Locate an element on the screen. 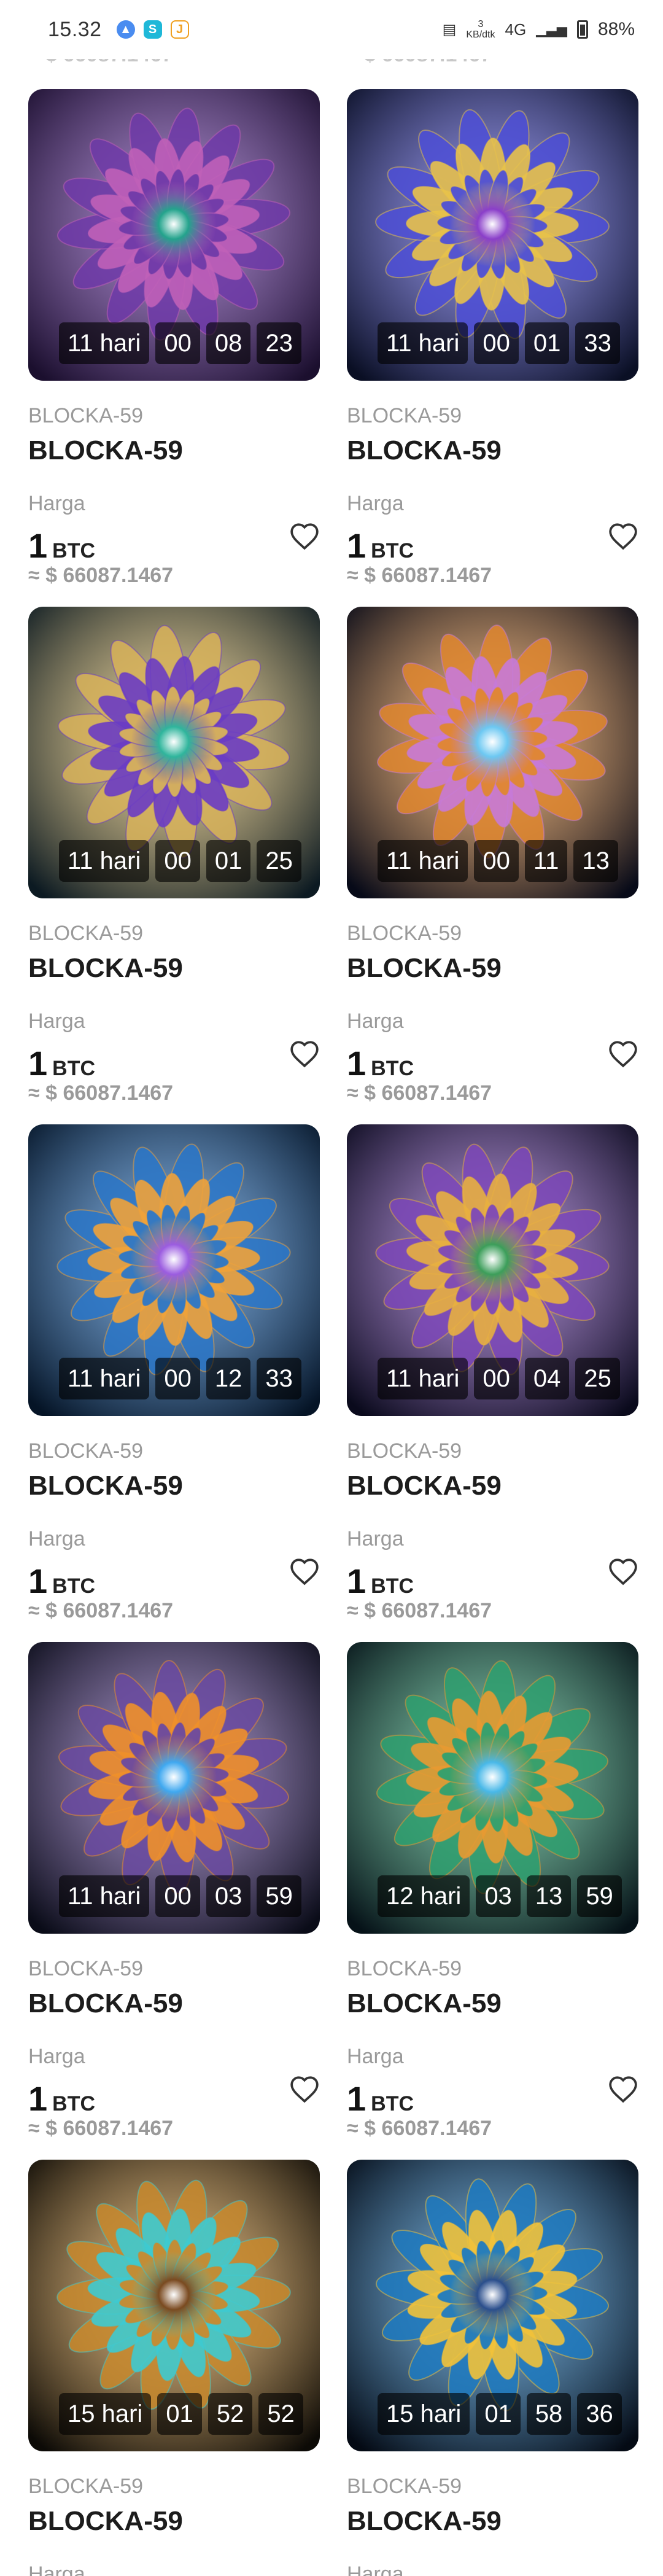  nft-image: 12 hari 03 13 59 is located at coordinates (493, 1788).